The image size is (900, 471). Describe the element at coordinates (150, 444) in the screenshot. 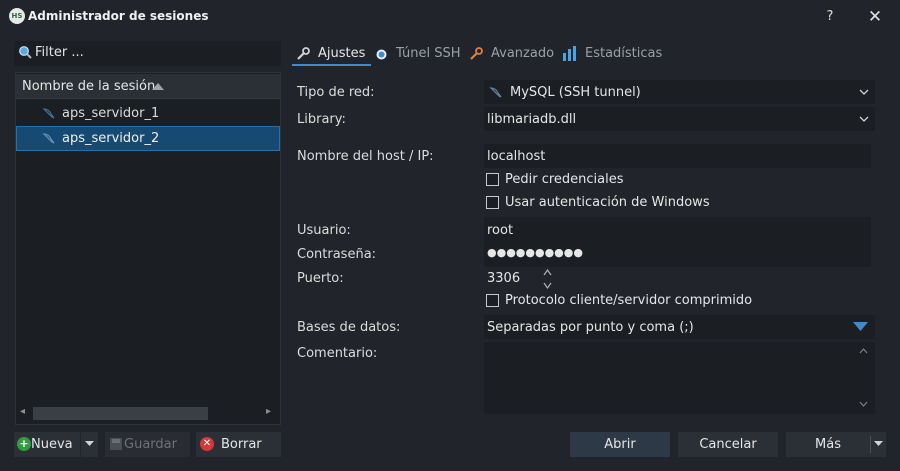

I see `save-label: Guardar` at that location.